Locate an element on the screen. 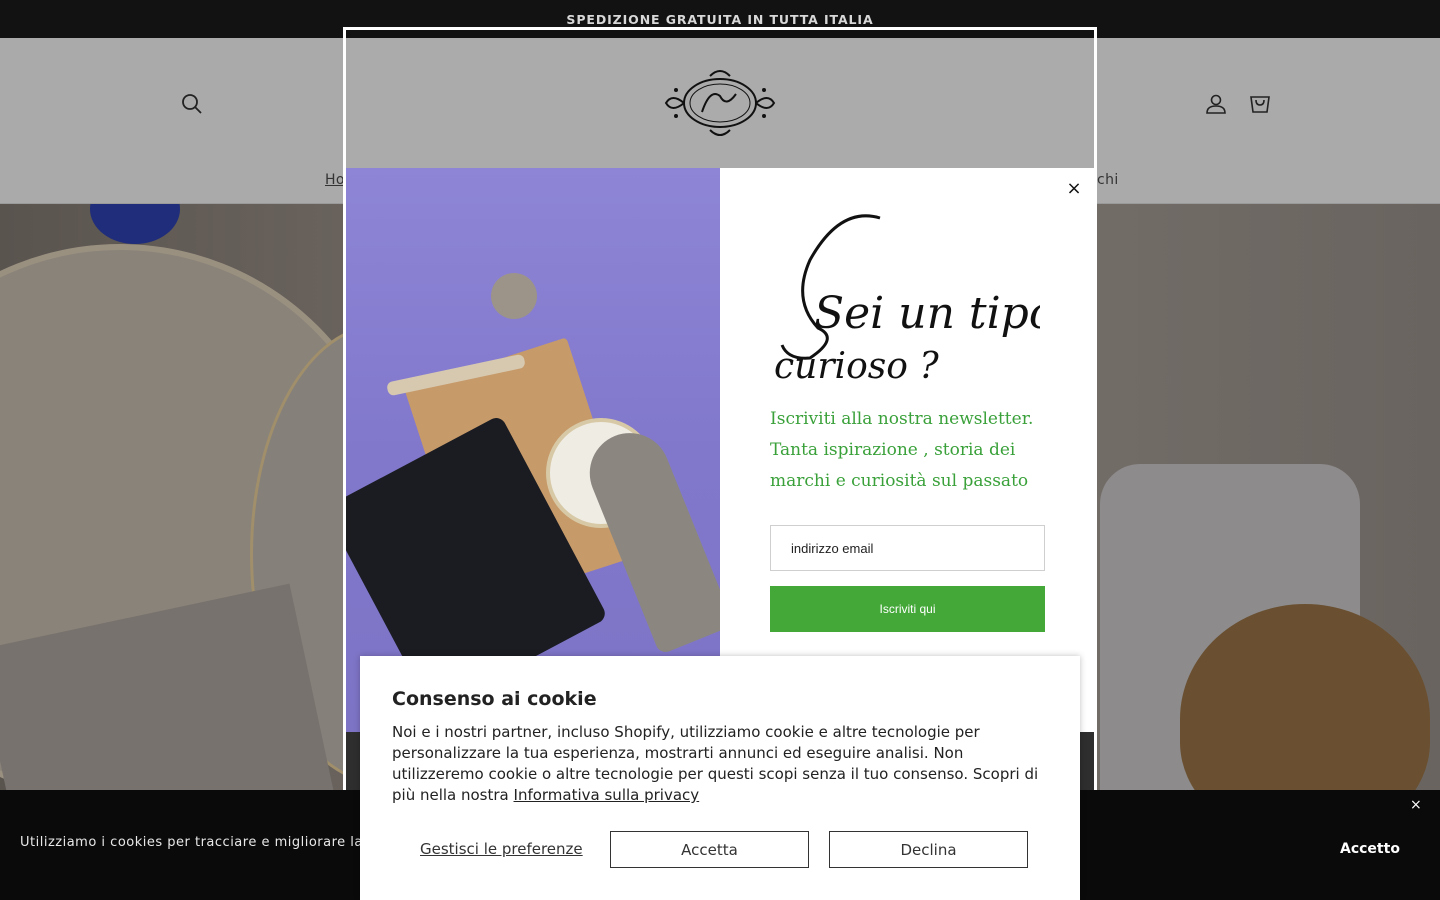 This screenshot has width=1440, height=900. cookie-bar-close-icon: × is located at coordinates (1416, 805).